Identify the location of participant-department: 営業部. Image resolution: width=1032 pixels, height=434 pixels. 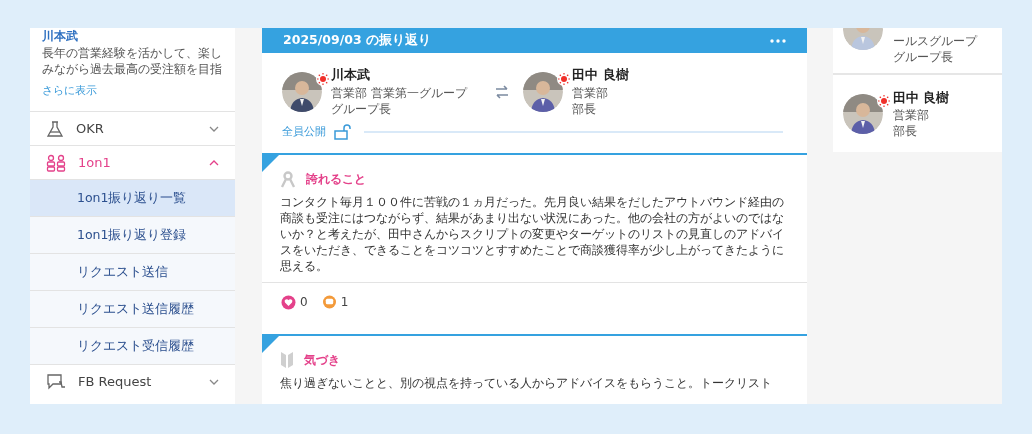
(590, 93).